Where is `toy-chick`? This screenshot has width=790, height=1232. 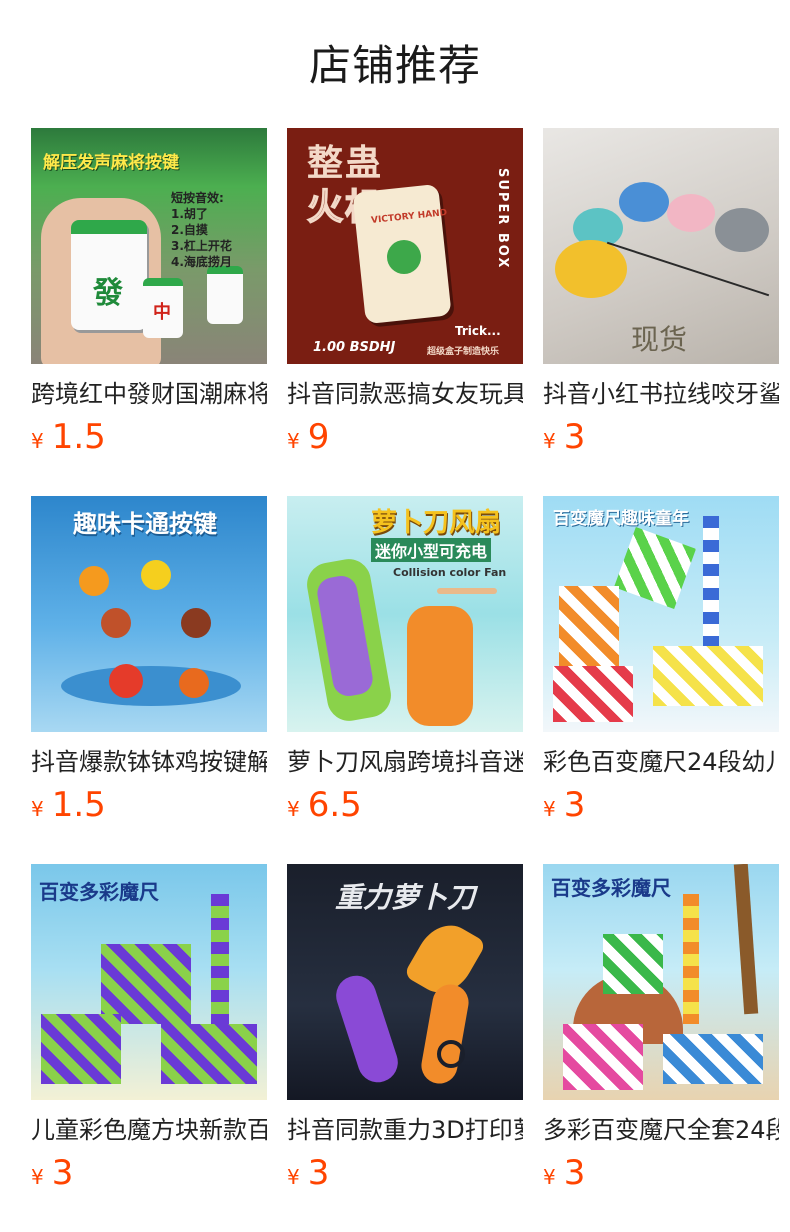 toy-chick is located at coordinates (156, 575).